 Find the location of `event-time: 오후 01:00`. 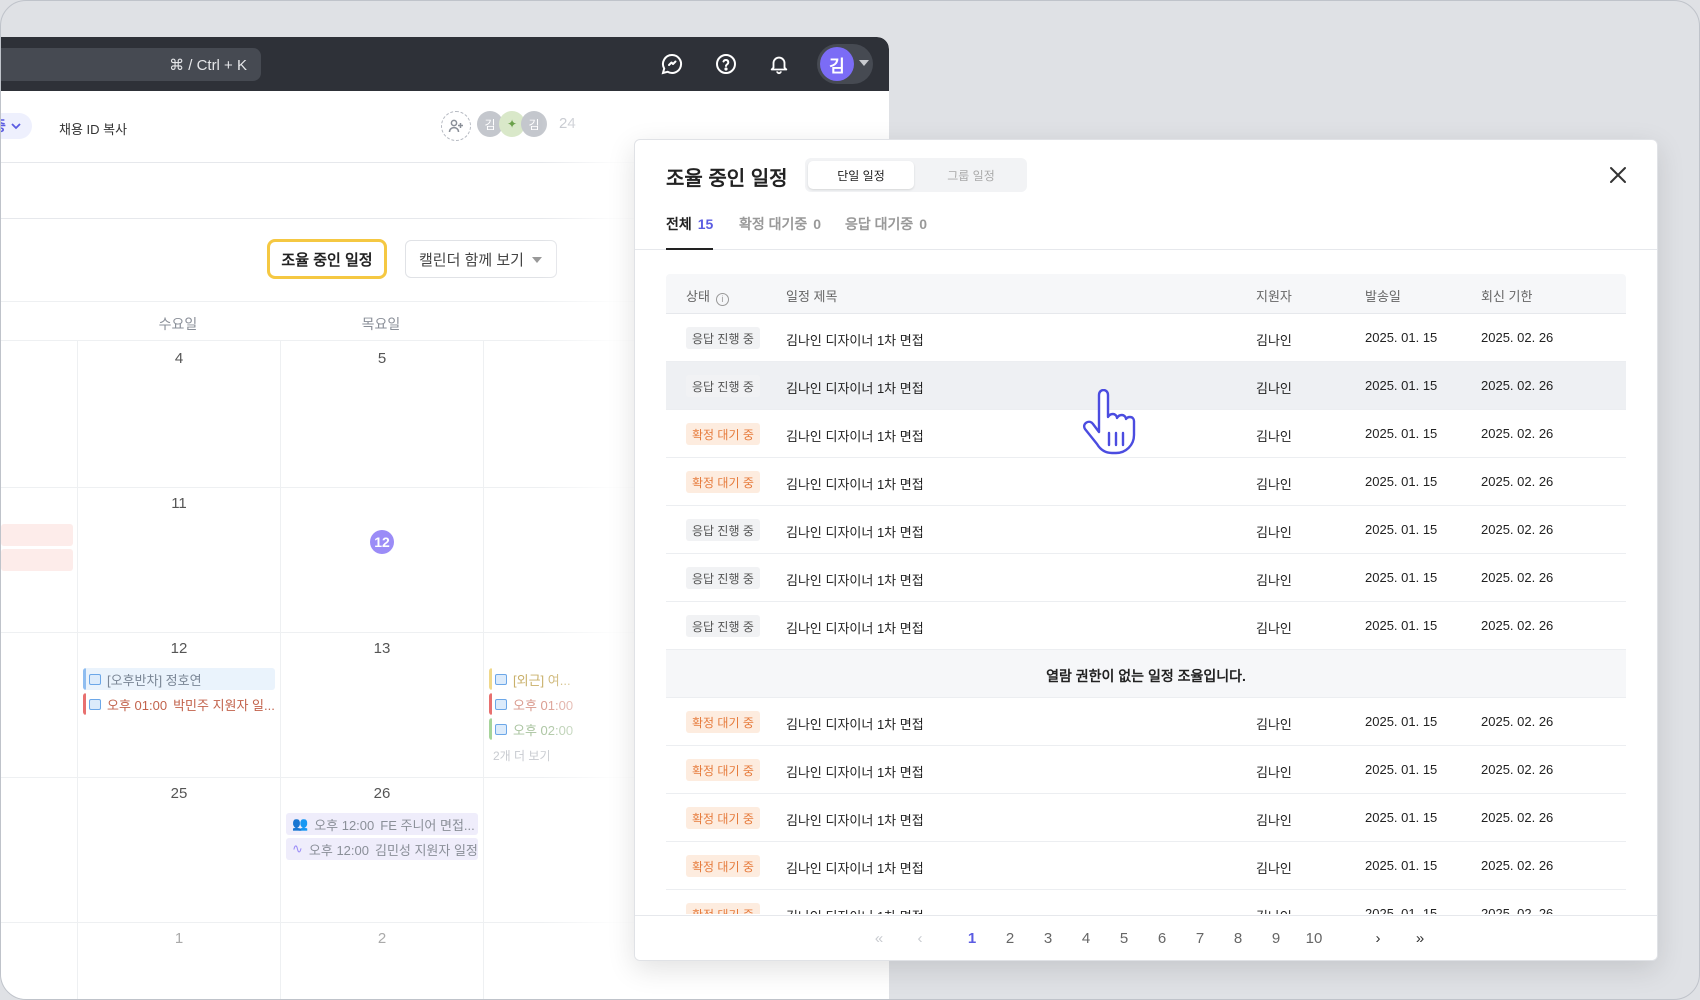

event-time: 오후 01:00 is located at coordinates (543, 705).